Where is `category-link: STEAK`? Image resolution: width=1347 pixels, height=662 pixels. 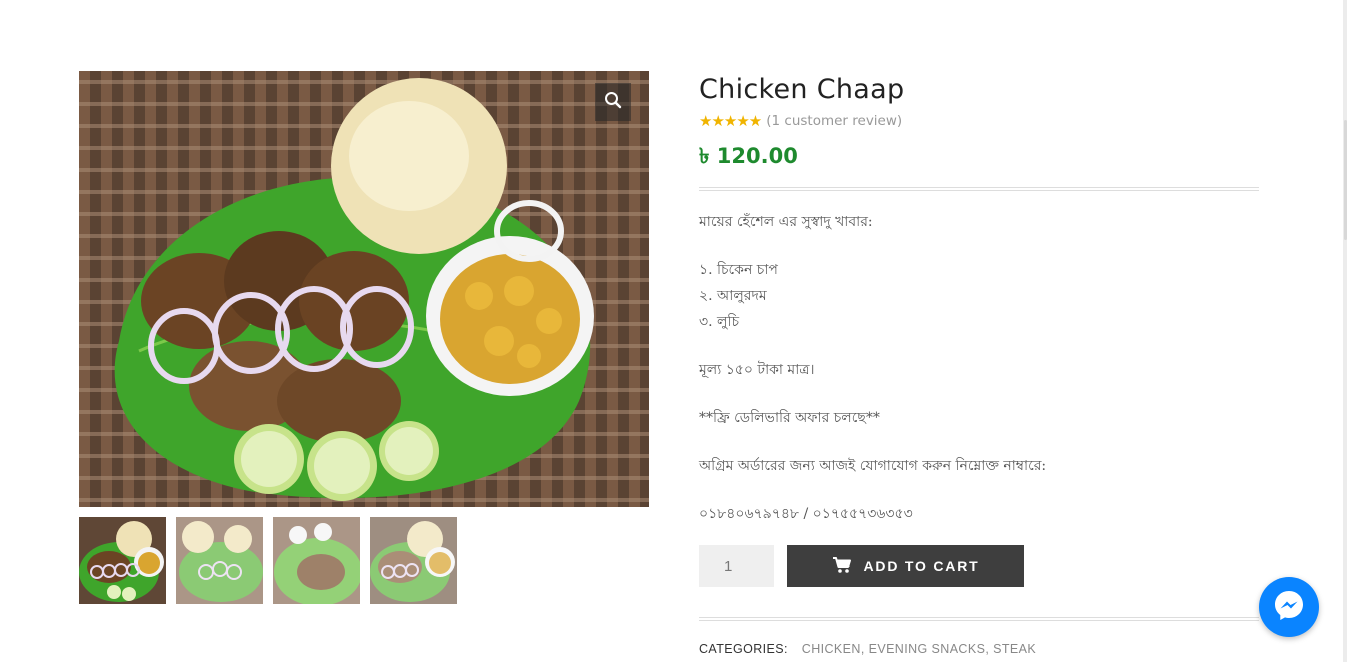
category-link: STEAK is located at coordinates (1014, 649).